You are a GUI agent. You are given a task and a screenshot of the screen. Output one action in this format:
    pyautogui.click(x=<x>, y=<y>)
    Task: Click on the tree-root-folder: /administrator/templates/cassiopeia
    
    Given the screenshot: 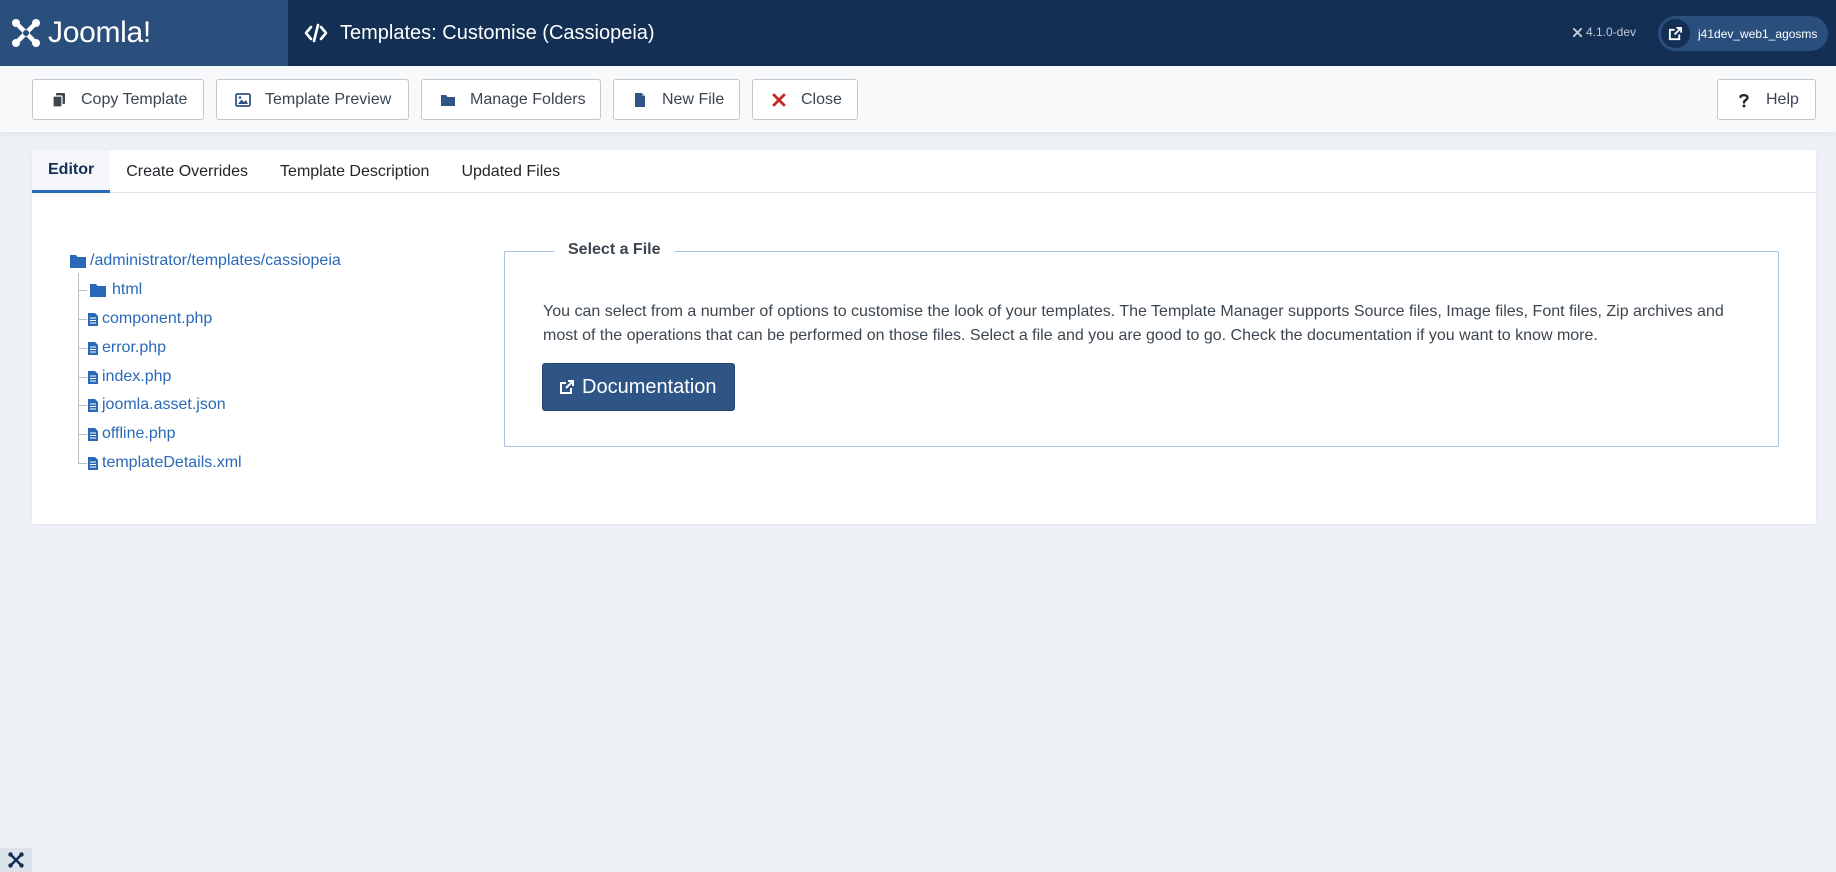 What is the action you would take?
    pyautogui.click(x=205, y=261)
    